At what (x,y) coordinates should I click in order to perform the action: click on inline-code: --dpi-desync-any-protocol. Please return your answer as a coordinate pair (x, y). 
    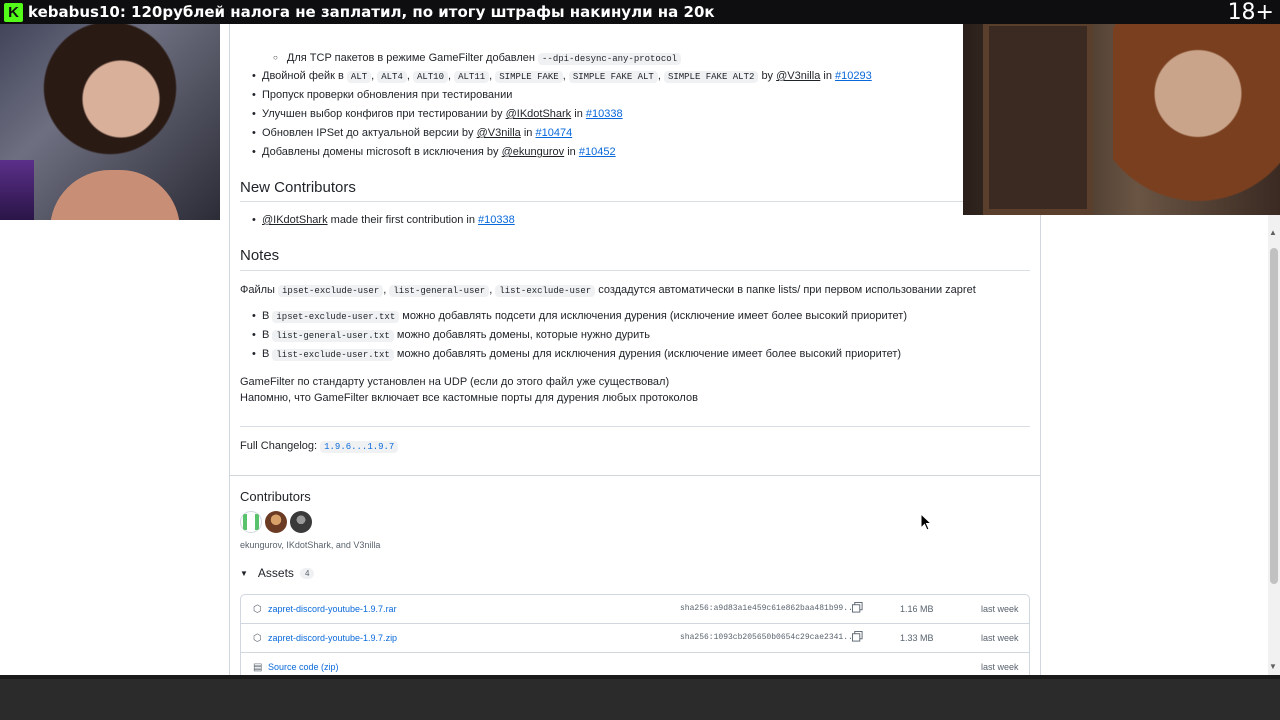
    Looking at the image, I should click on (610, 59).